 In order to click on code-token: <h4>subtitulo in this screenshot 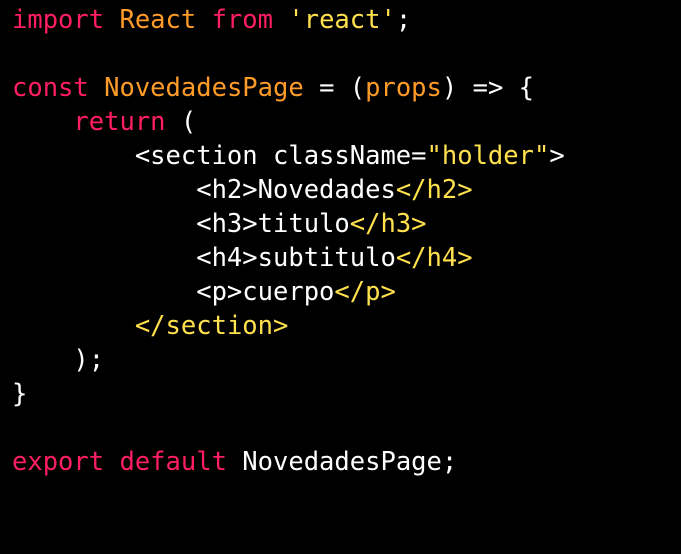, I will do `click(204, 258)`.